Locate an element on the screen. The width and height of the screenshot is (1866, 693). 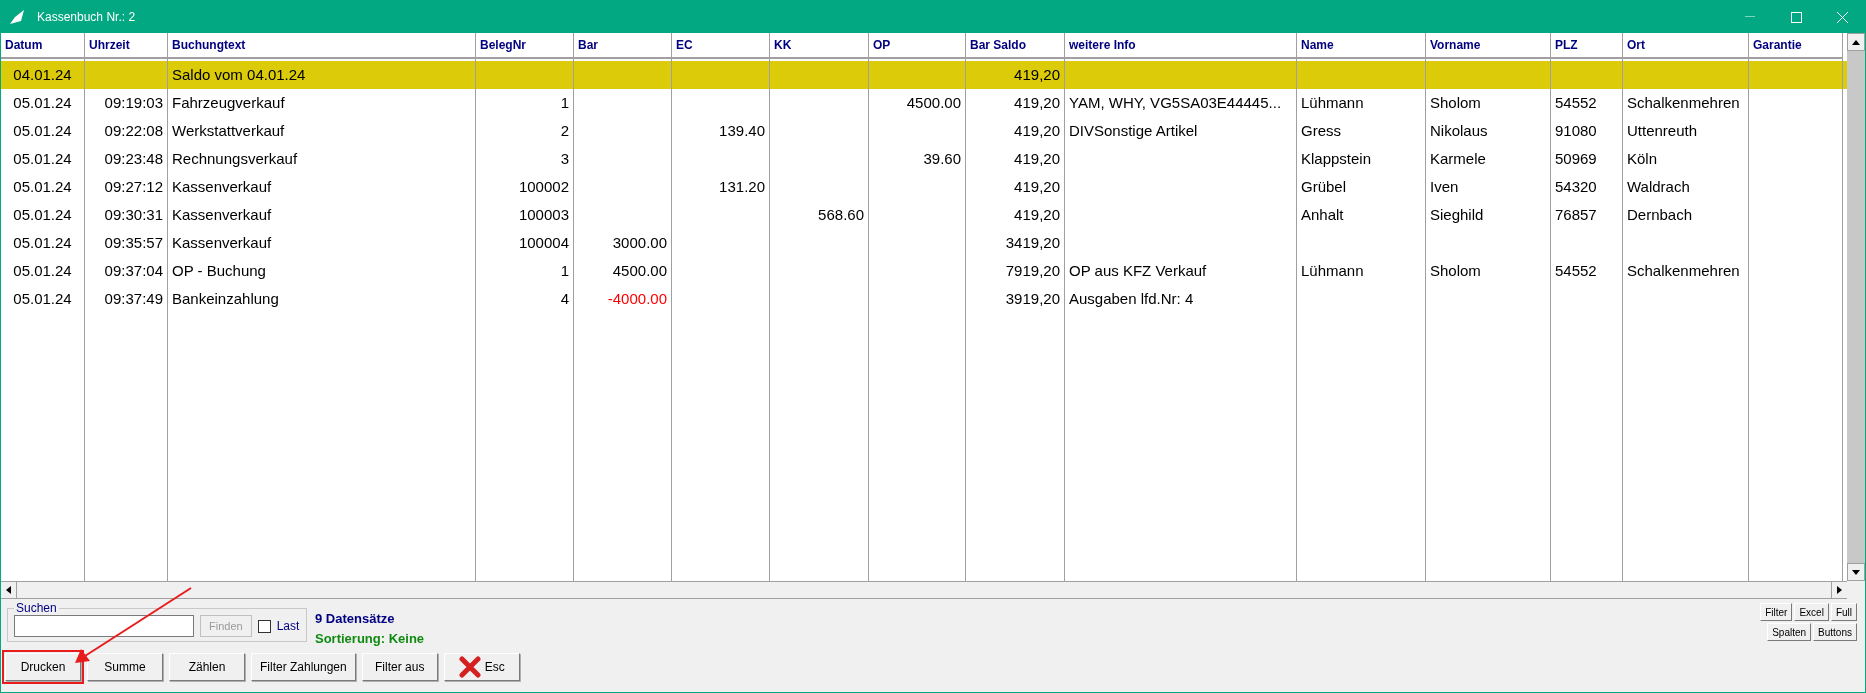
table-cell-text: Dernbach is located at coordinates (1660, 214).